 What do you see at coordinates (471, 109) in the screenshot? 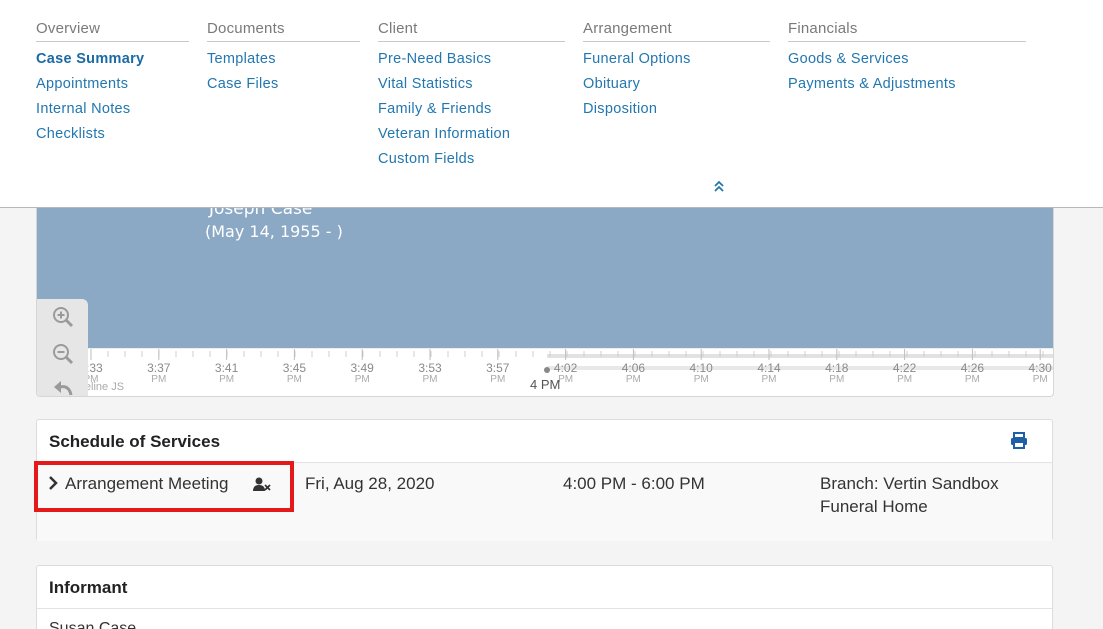
I see `nav-link-family-friends: Family & Friends` at bounding box center [471, 109].